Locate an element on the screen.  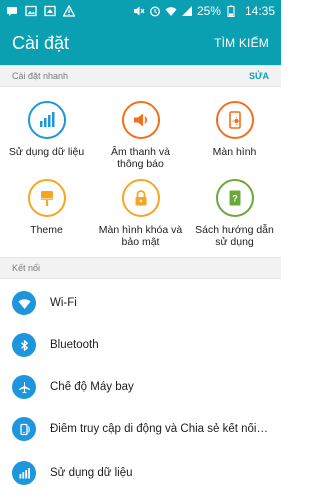
search-button: TÌM KIẾM is located at coordinates (241, 43).